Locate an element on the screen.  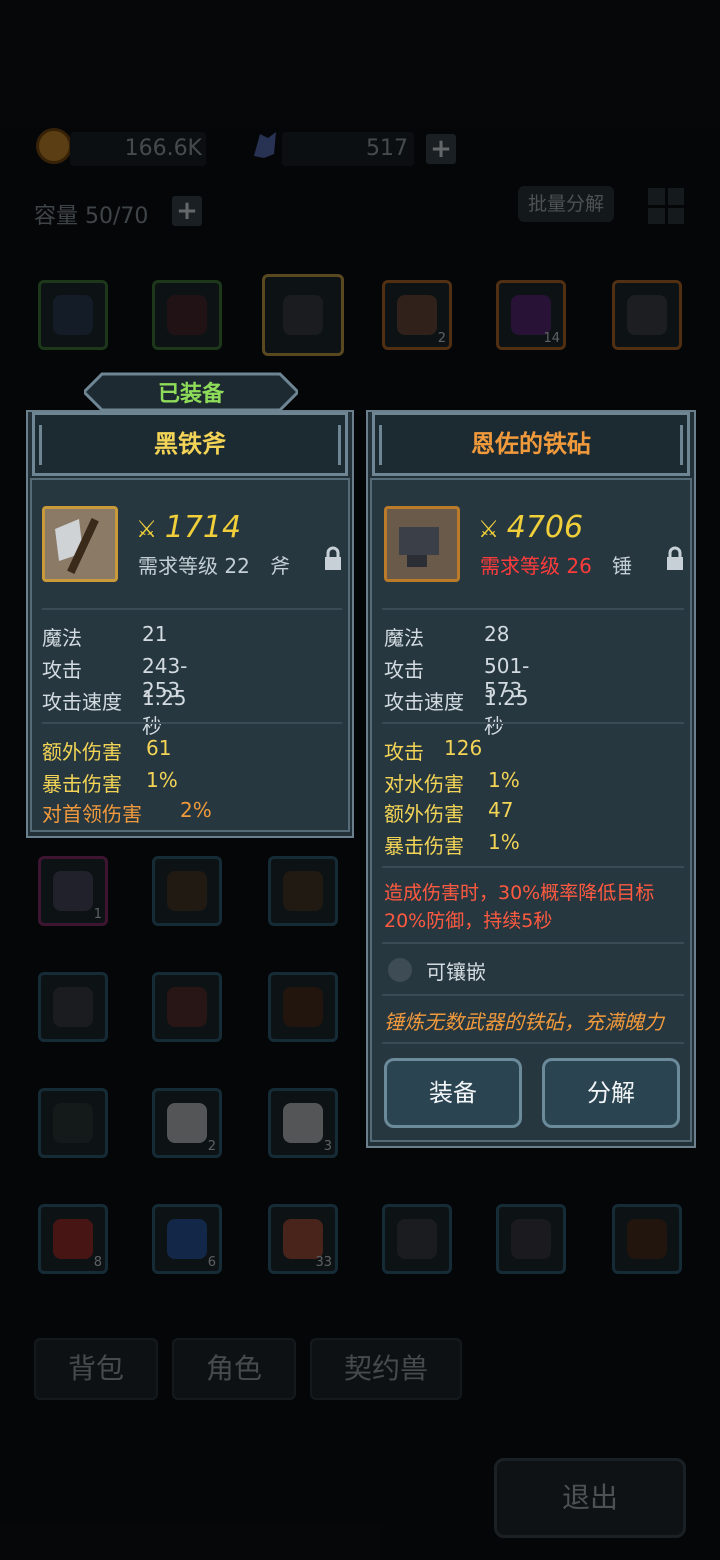
candidate-power: ⚔ 4706 is located at coordinates (532, 527).